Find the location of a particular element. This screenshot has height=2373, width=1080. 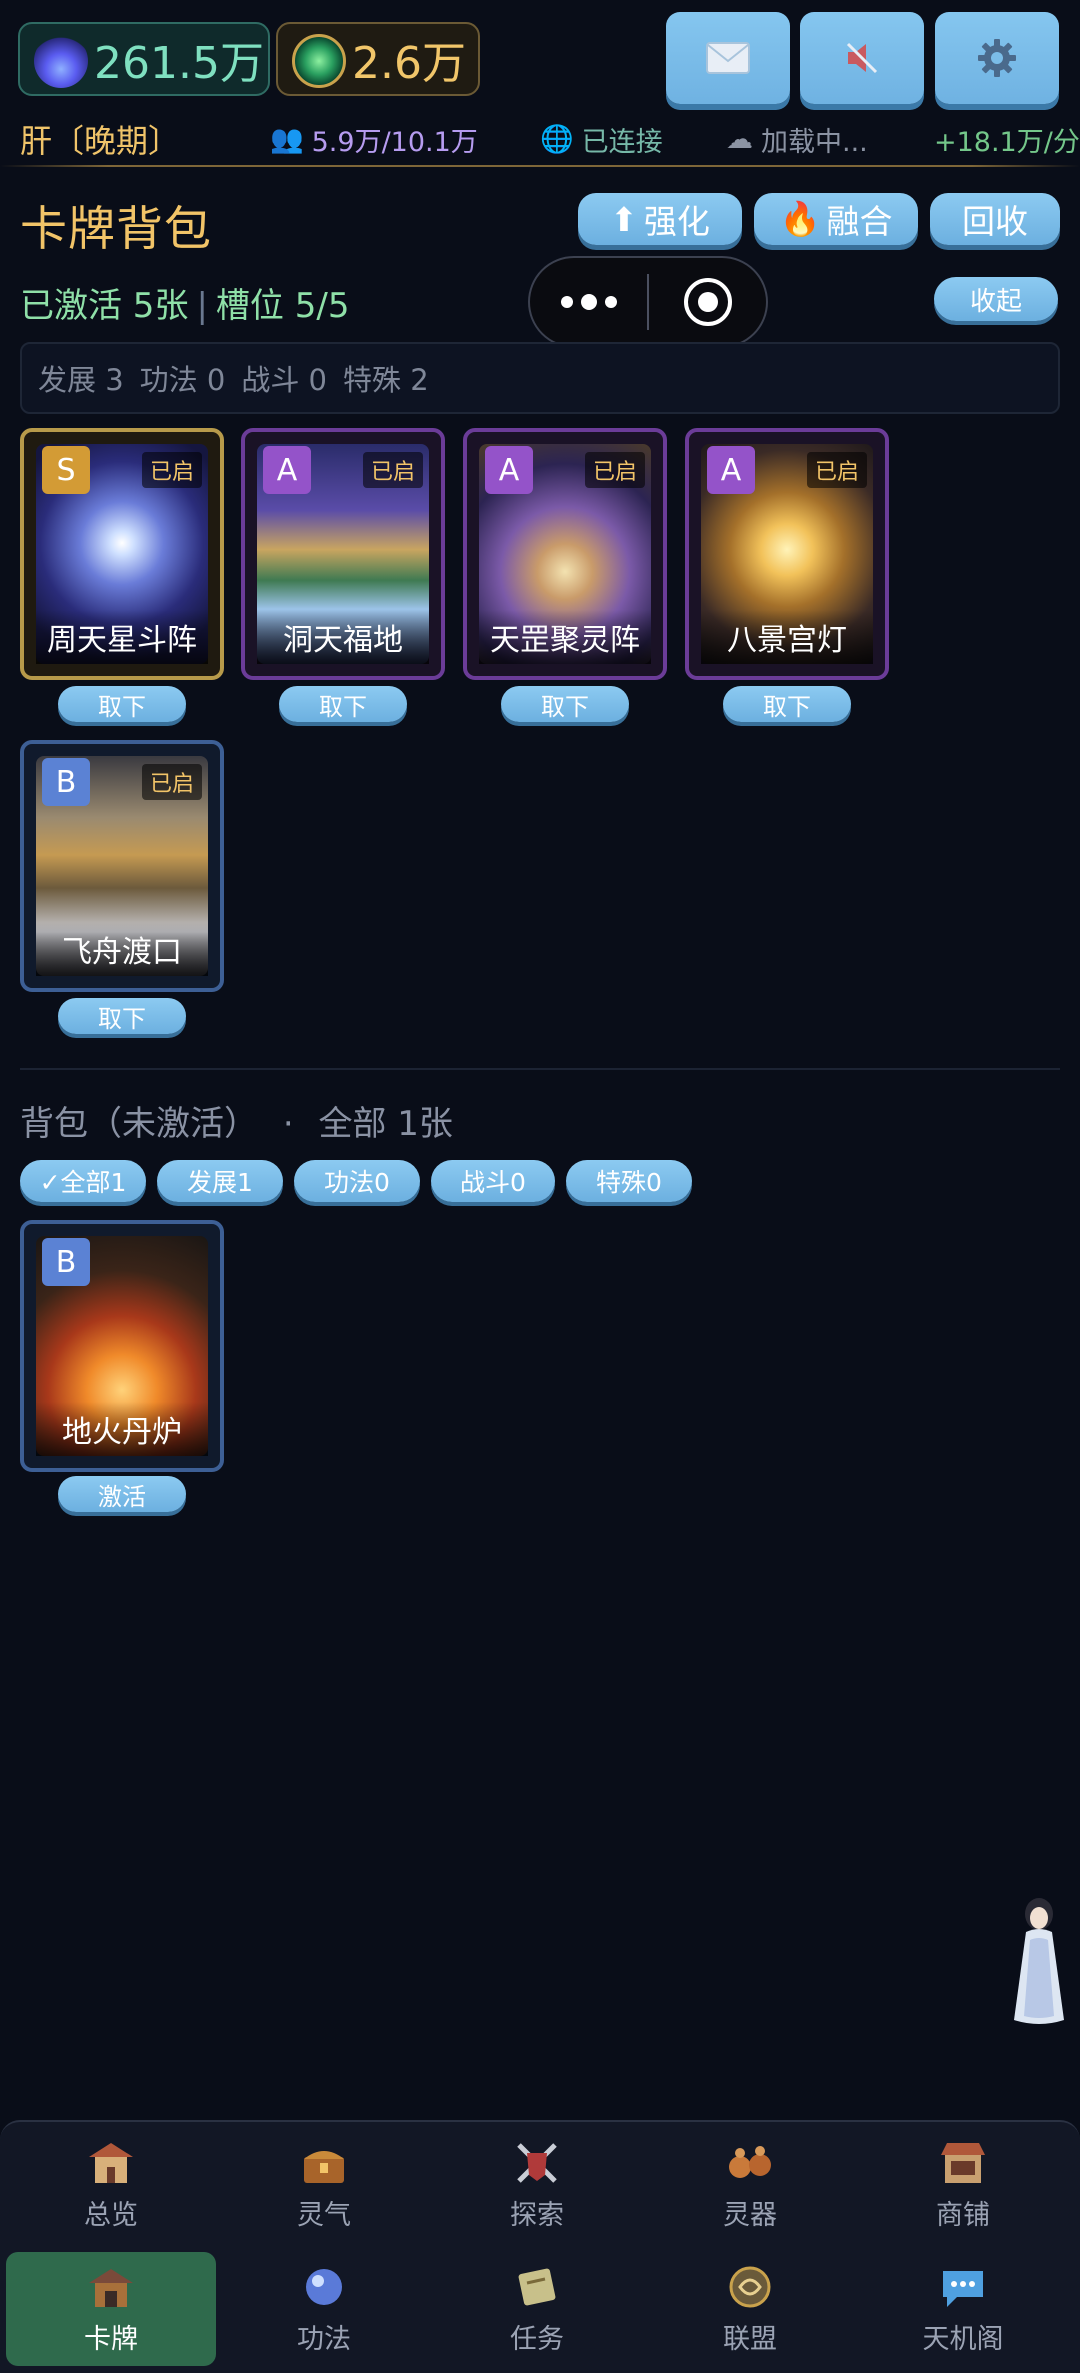

type-counts: 发展 3 功法 0 战斗 0 特殊 2 is located at coordinates (540, 378).